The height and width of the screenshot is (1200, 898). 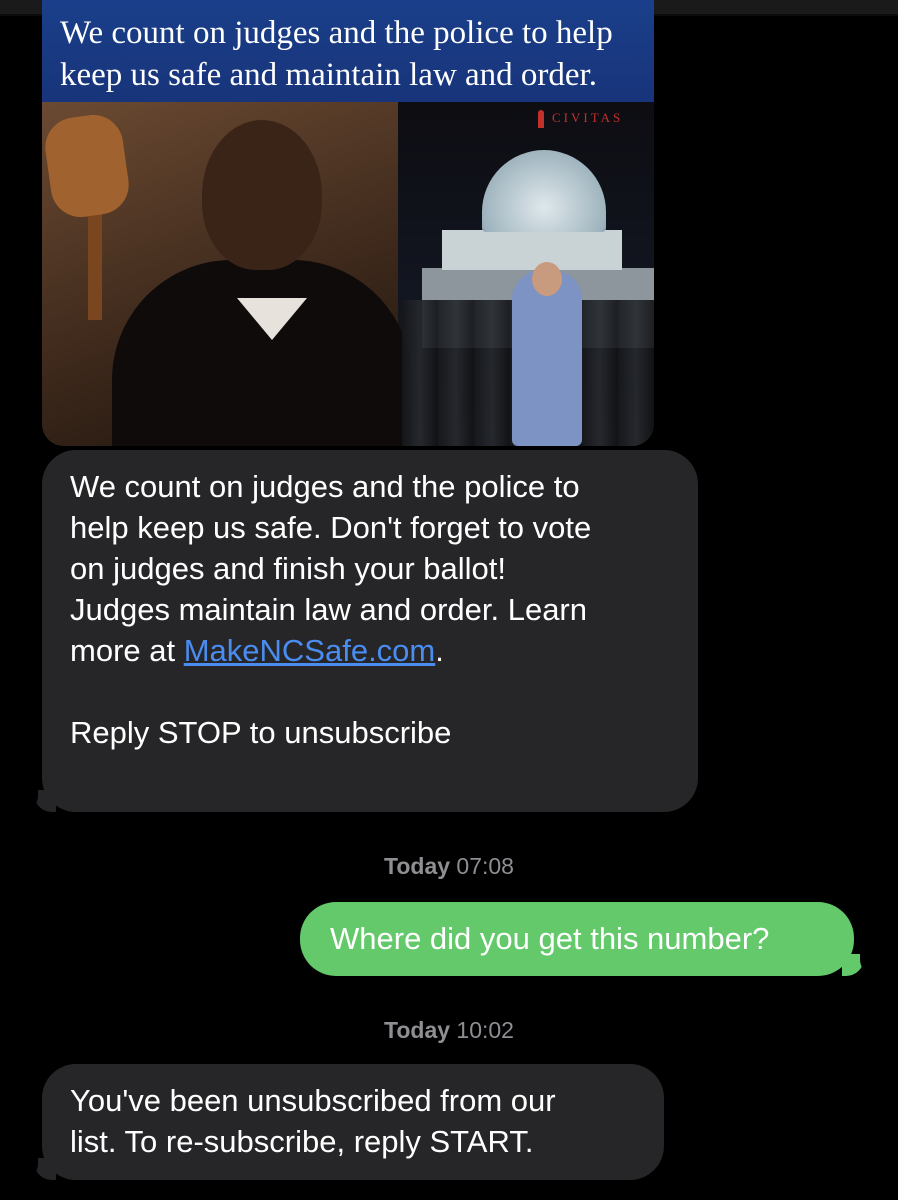 I want to click on message-line: You've been unsubscribed from our, so click(x=313, y=1100).